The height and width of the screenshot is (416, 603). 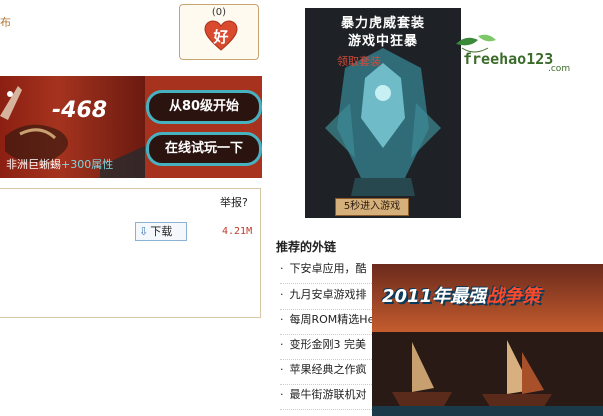 What do you see at coordinates (219, 12) in the screenshot?
I see `like-count: (0)` at bounding box center [219, 12].